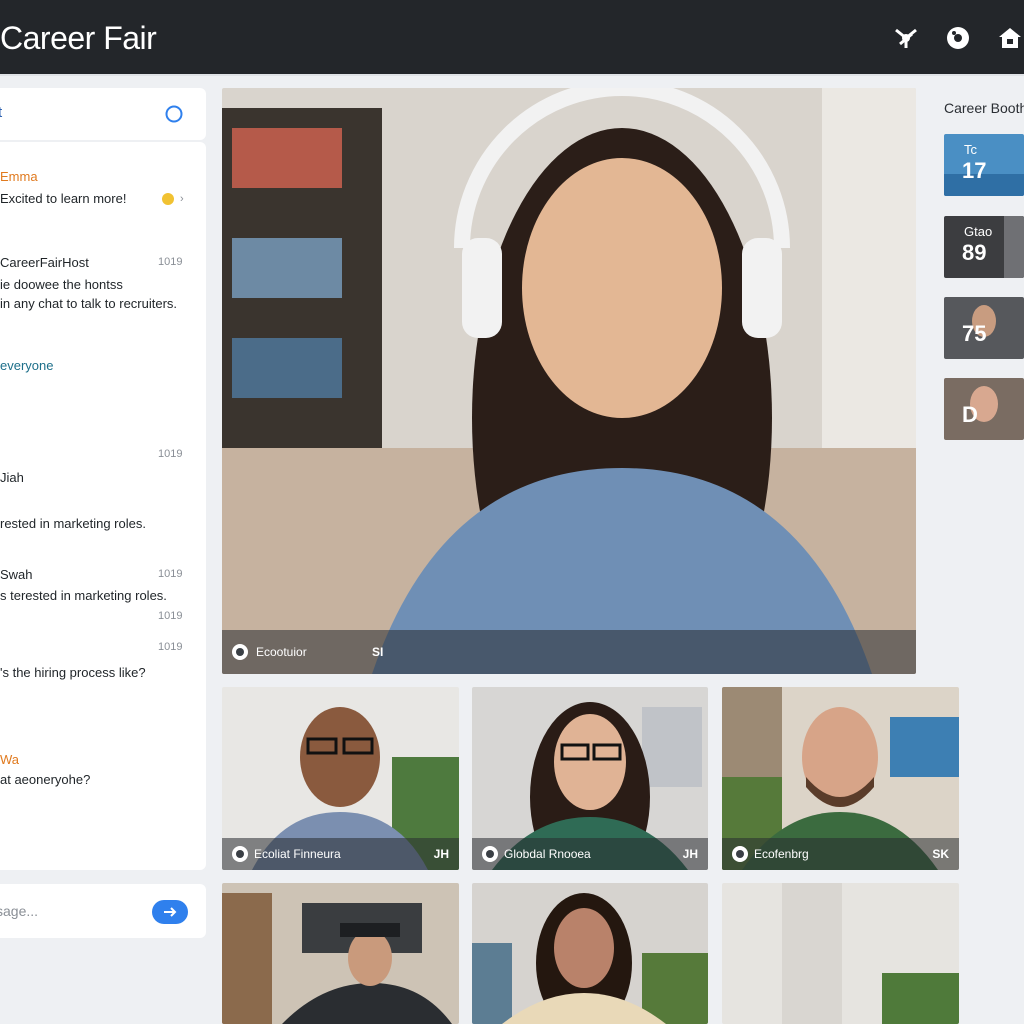  Describe the element at coordinates (174, 114) in the screenshot. I see `chat-refresh-icon` at that location.